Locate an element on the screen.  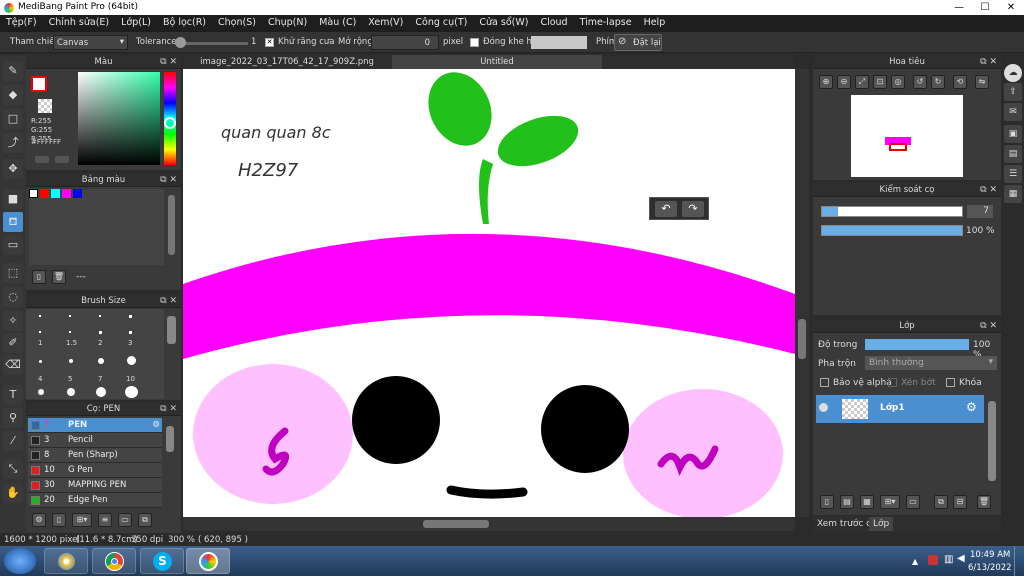
brush-size-scrollbar is located at coordinates (171, 330).